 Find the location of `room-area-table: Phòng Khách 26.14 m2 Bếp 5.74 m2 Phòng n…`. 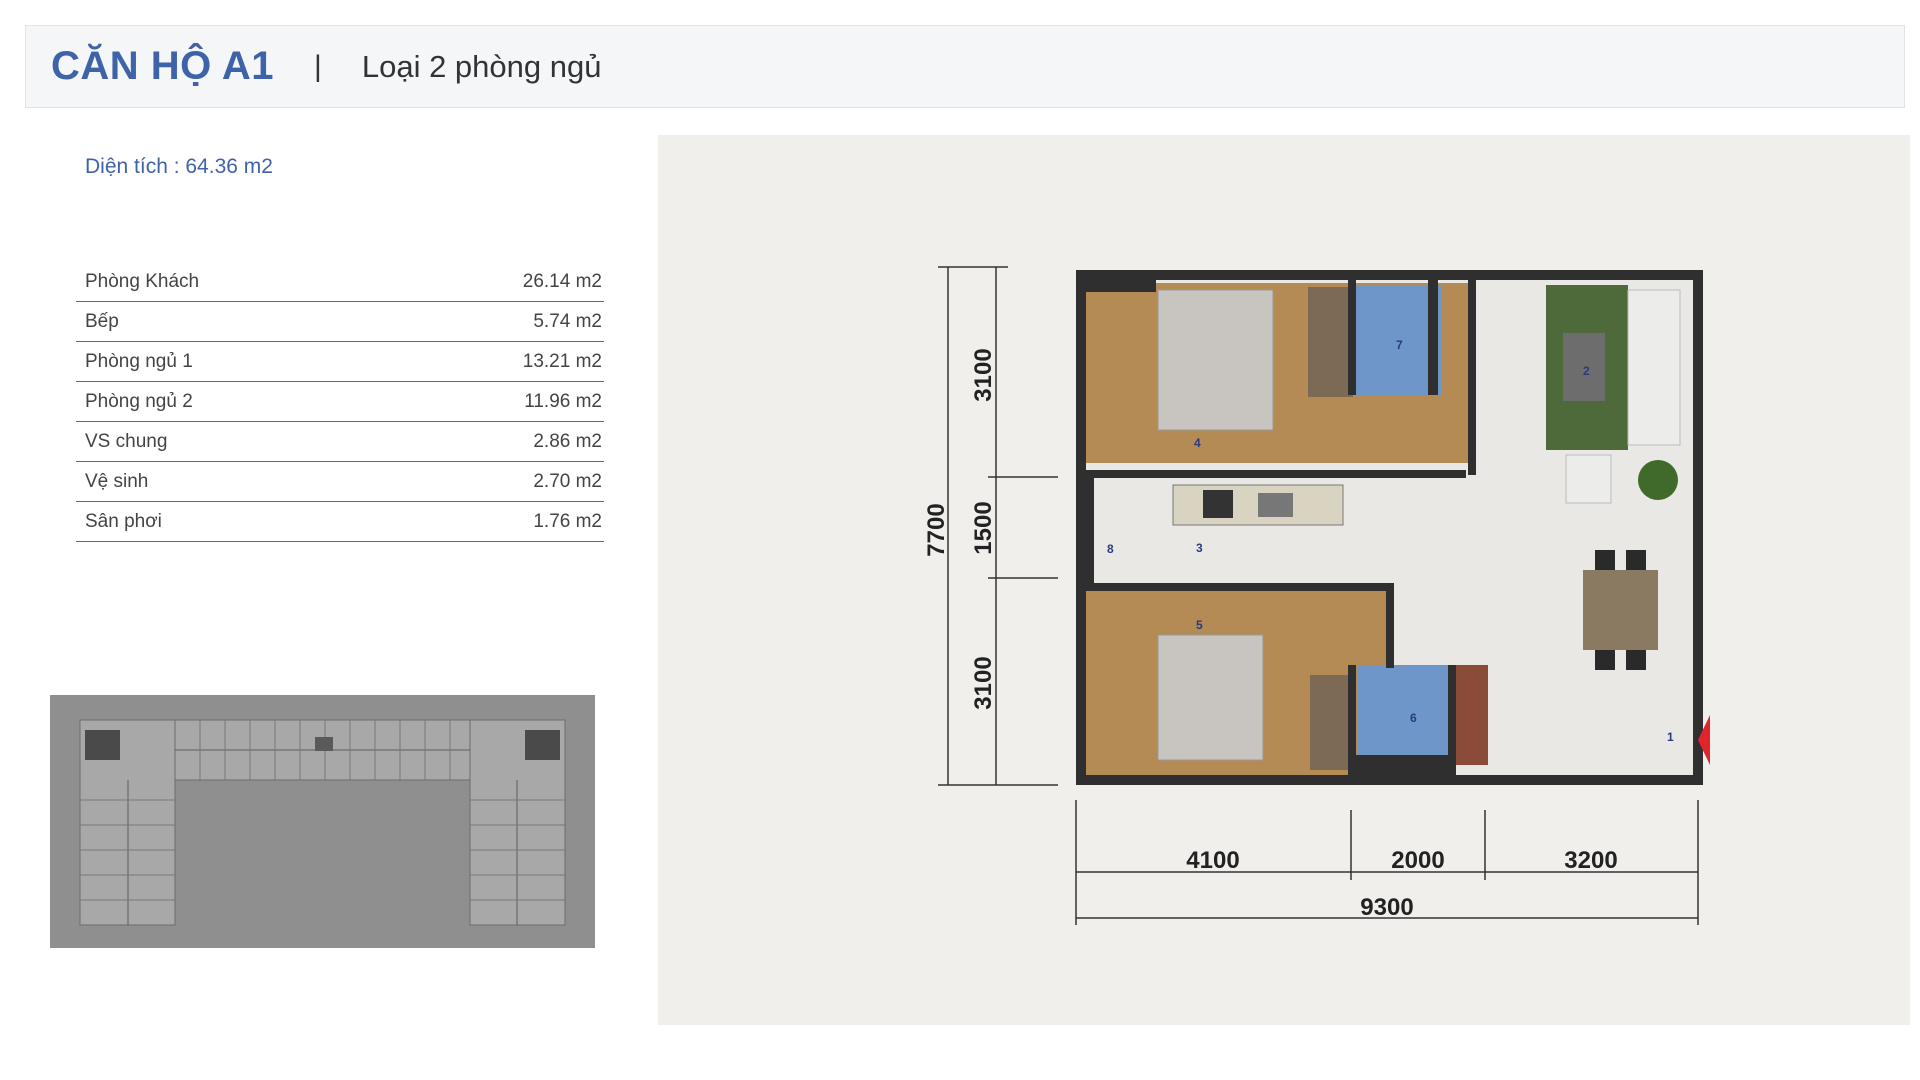

room-area-table: Phòng Khách 26.14 m2 Bếp 5.74 m2 Phòng n… is located at coordinates (340, 402).